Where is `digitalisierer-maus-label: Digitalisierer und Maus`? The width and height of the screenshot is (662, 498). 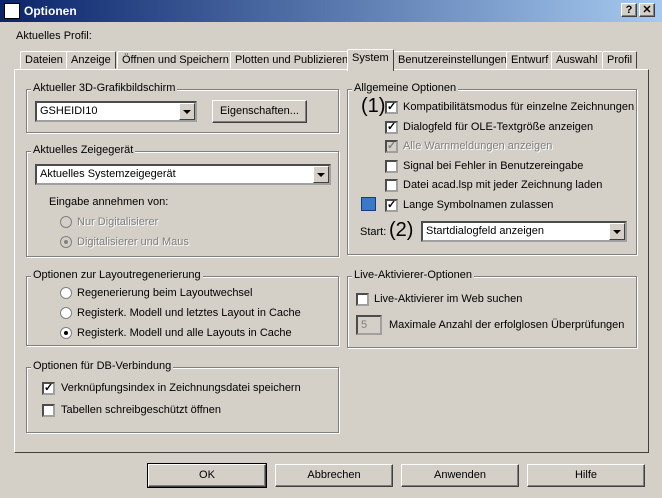
digitalisierer-maus-label: Digitalisierer und Maus is located at coordinates (133, 242).